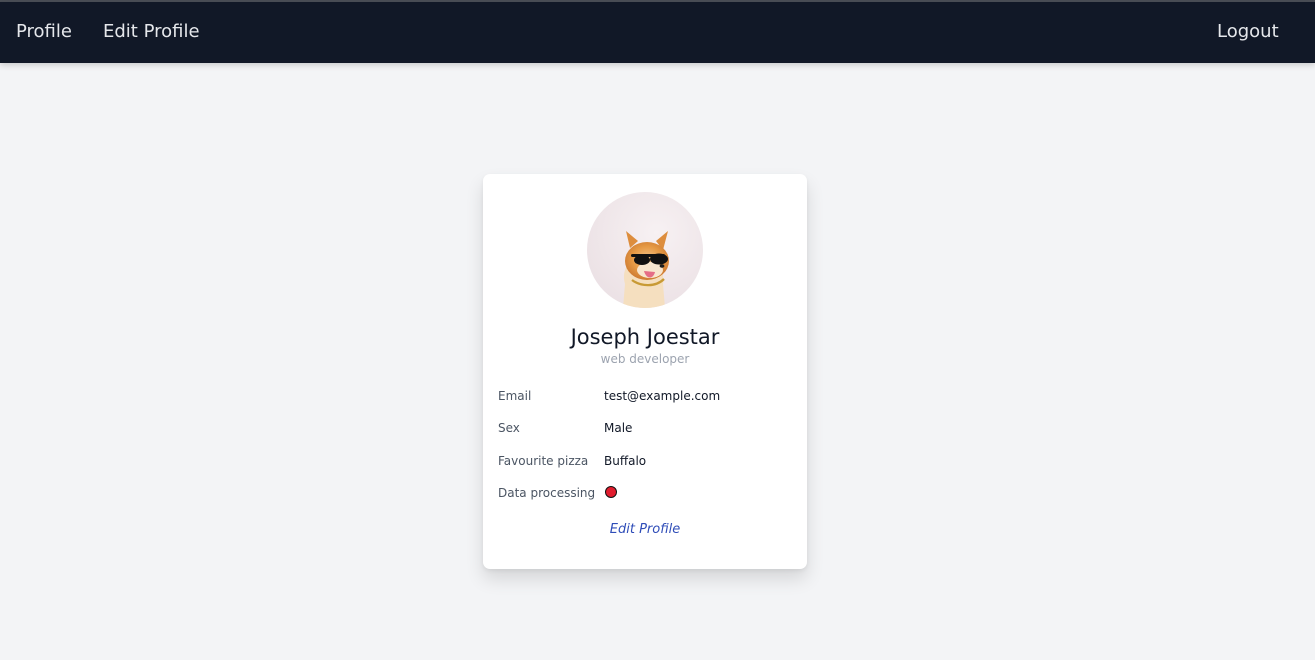  Describe the element at coordinates (515, 396) in the screenshot. I see `email-label: Email` at that location.